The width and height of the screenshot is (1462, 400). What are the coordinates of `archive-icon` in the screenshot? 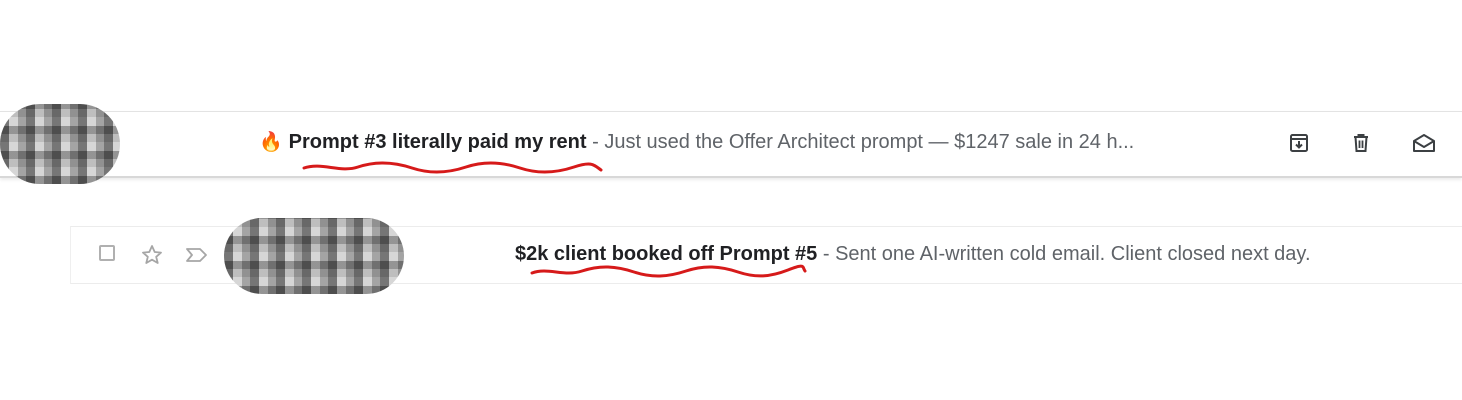 It's located at (1299, 143).